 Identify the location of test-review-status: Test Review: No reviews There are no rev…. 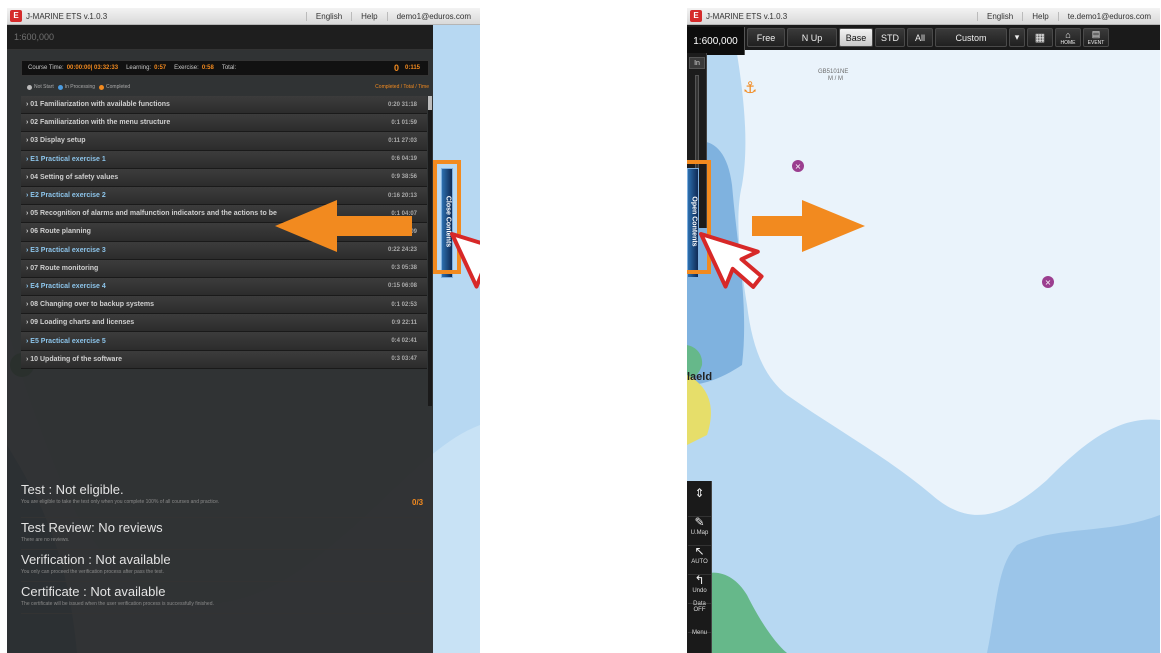
(223, 535).